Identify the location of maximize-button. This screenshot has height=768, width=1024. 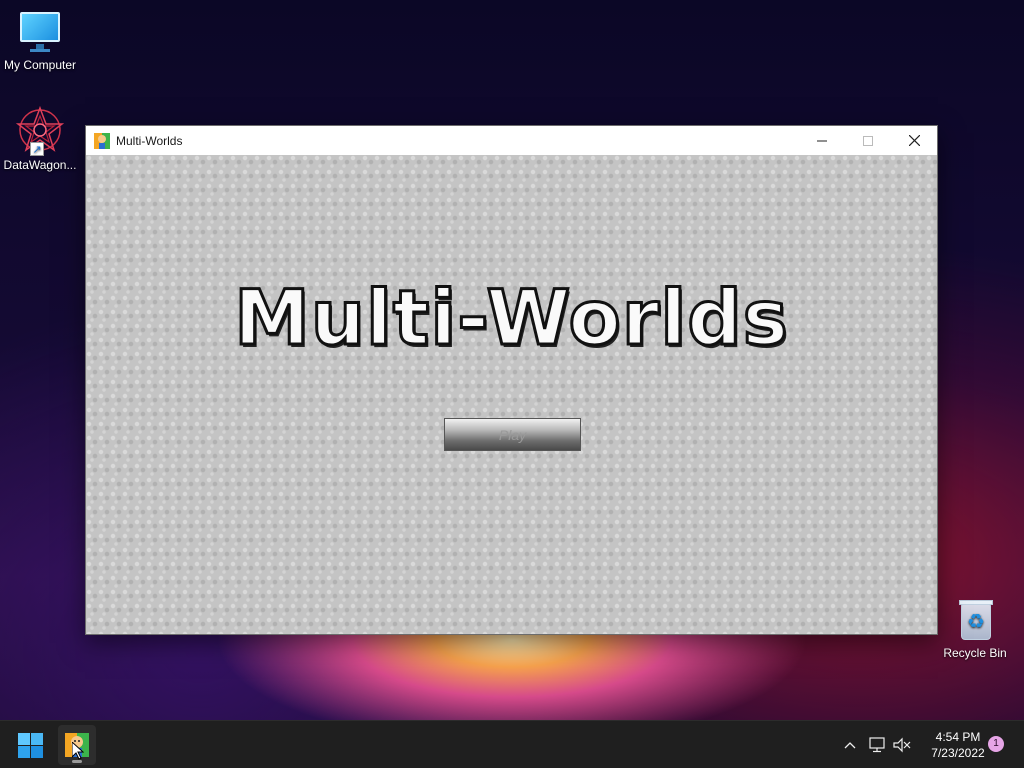
(868, 140).